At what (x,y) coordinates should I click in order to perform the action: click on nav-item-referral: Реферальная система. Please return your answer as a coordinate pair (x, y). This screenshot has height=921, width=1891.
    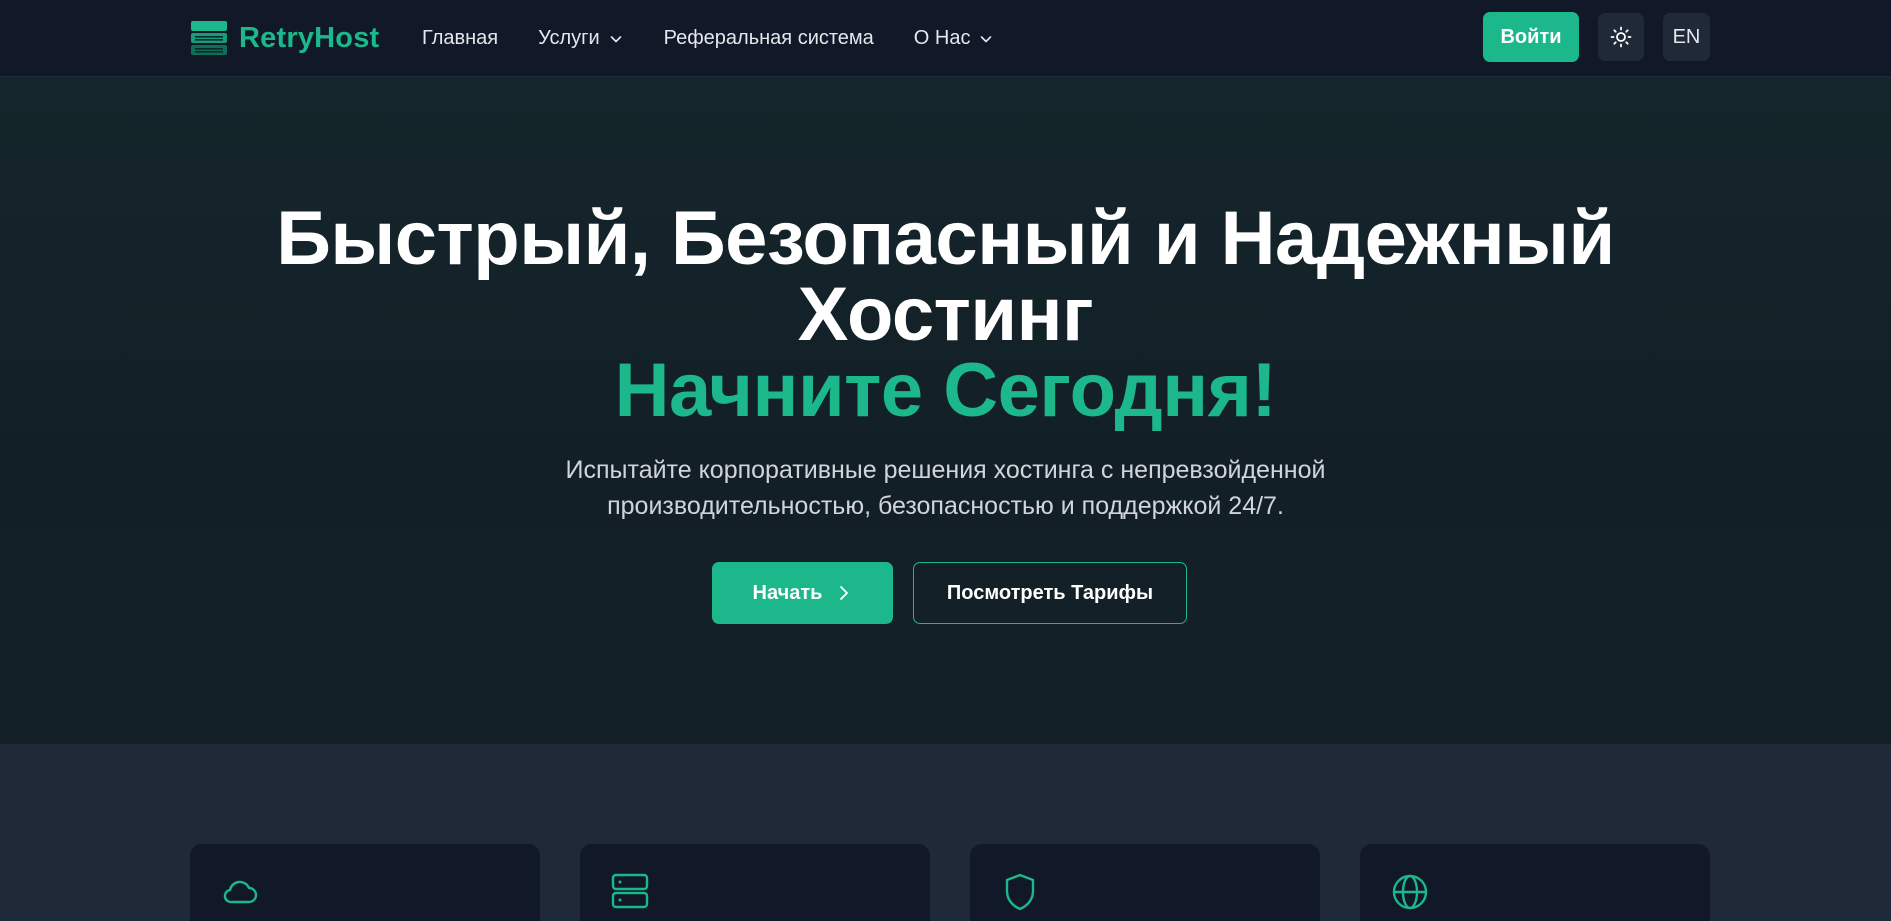
    Looking at the image, I should click on (769, 38).